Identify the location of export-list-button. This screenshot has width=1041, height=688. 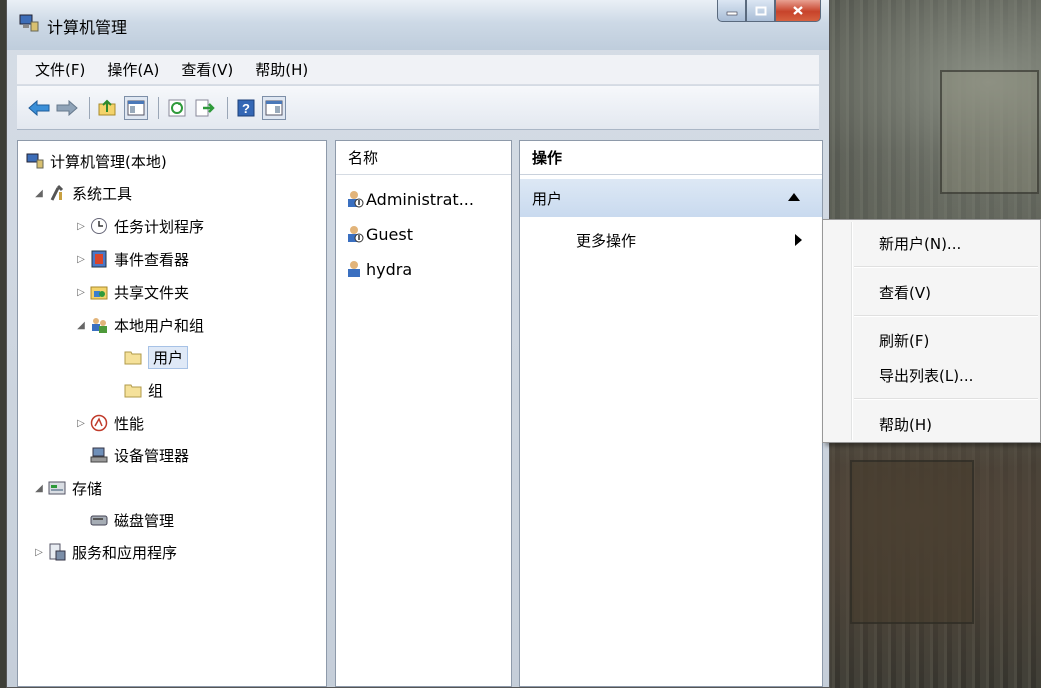
(205, 108).